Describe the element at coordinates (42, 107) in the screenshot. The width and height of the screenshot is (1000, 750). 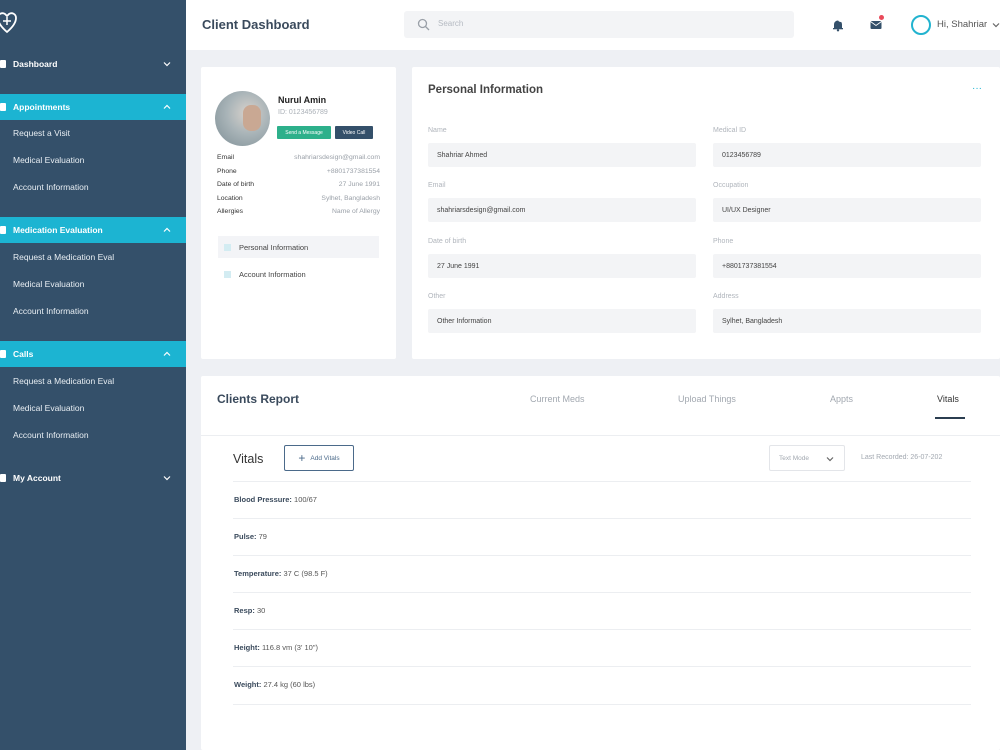
I see `sidebar-item-label: Appointments` at that location.